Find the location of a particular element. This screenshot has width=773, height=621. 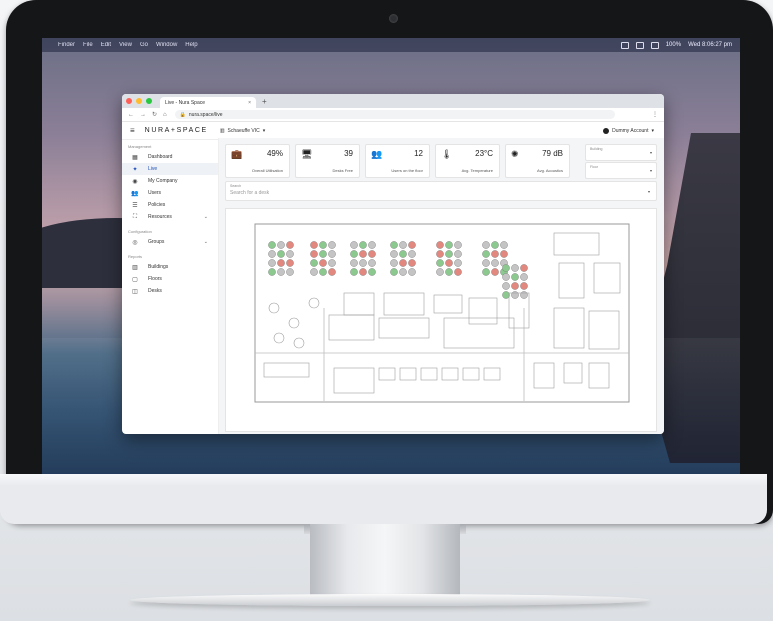

sidebar-item-policies: ☰ Policies is located at coordinates (170, 205).